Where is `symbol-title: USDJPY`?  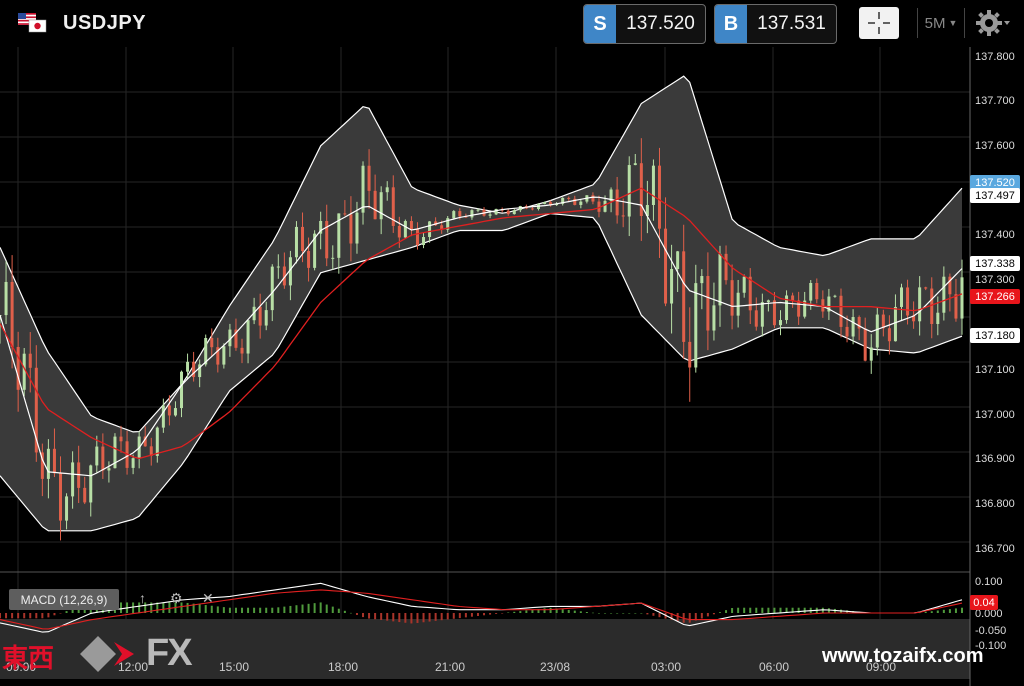 symbol-title: USDJPY is located at coordinates (104, 23).